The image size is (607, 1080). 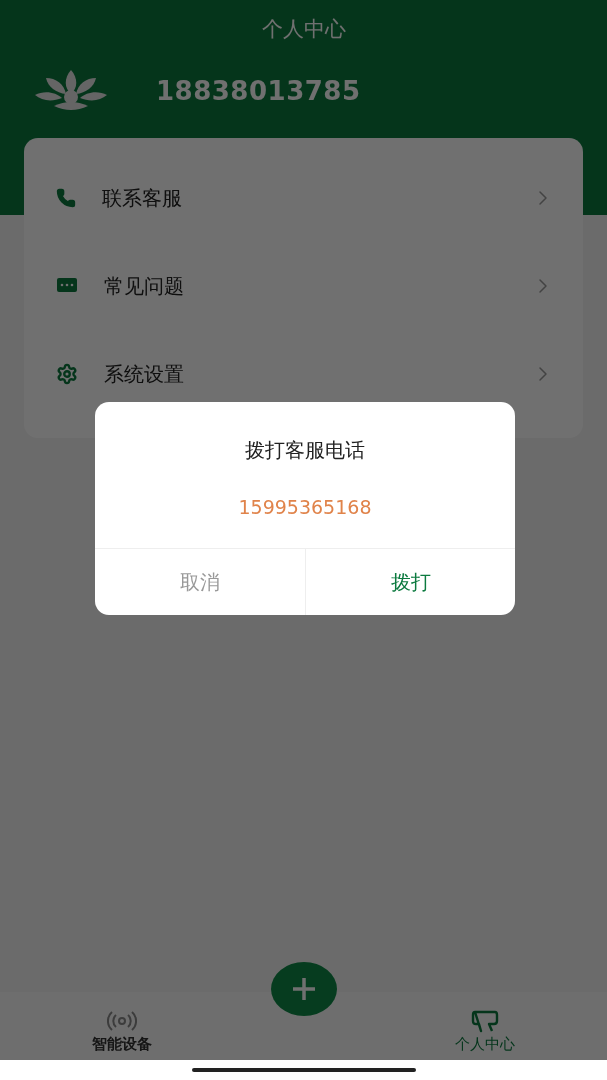 I want to click on menu-item: 联系客服, so click(x=303, y=198).